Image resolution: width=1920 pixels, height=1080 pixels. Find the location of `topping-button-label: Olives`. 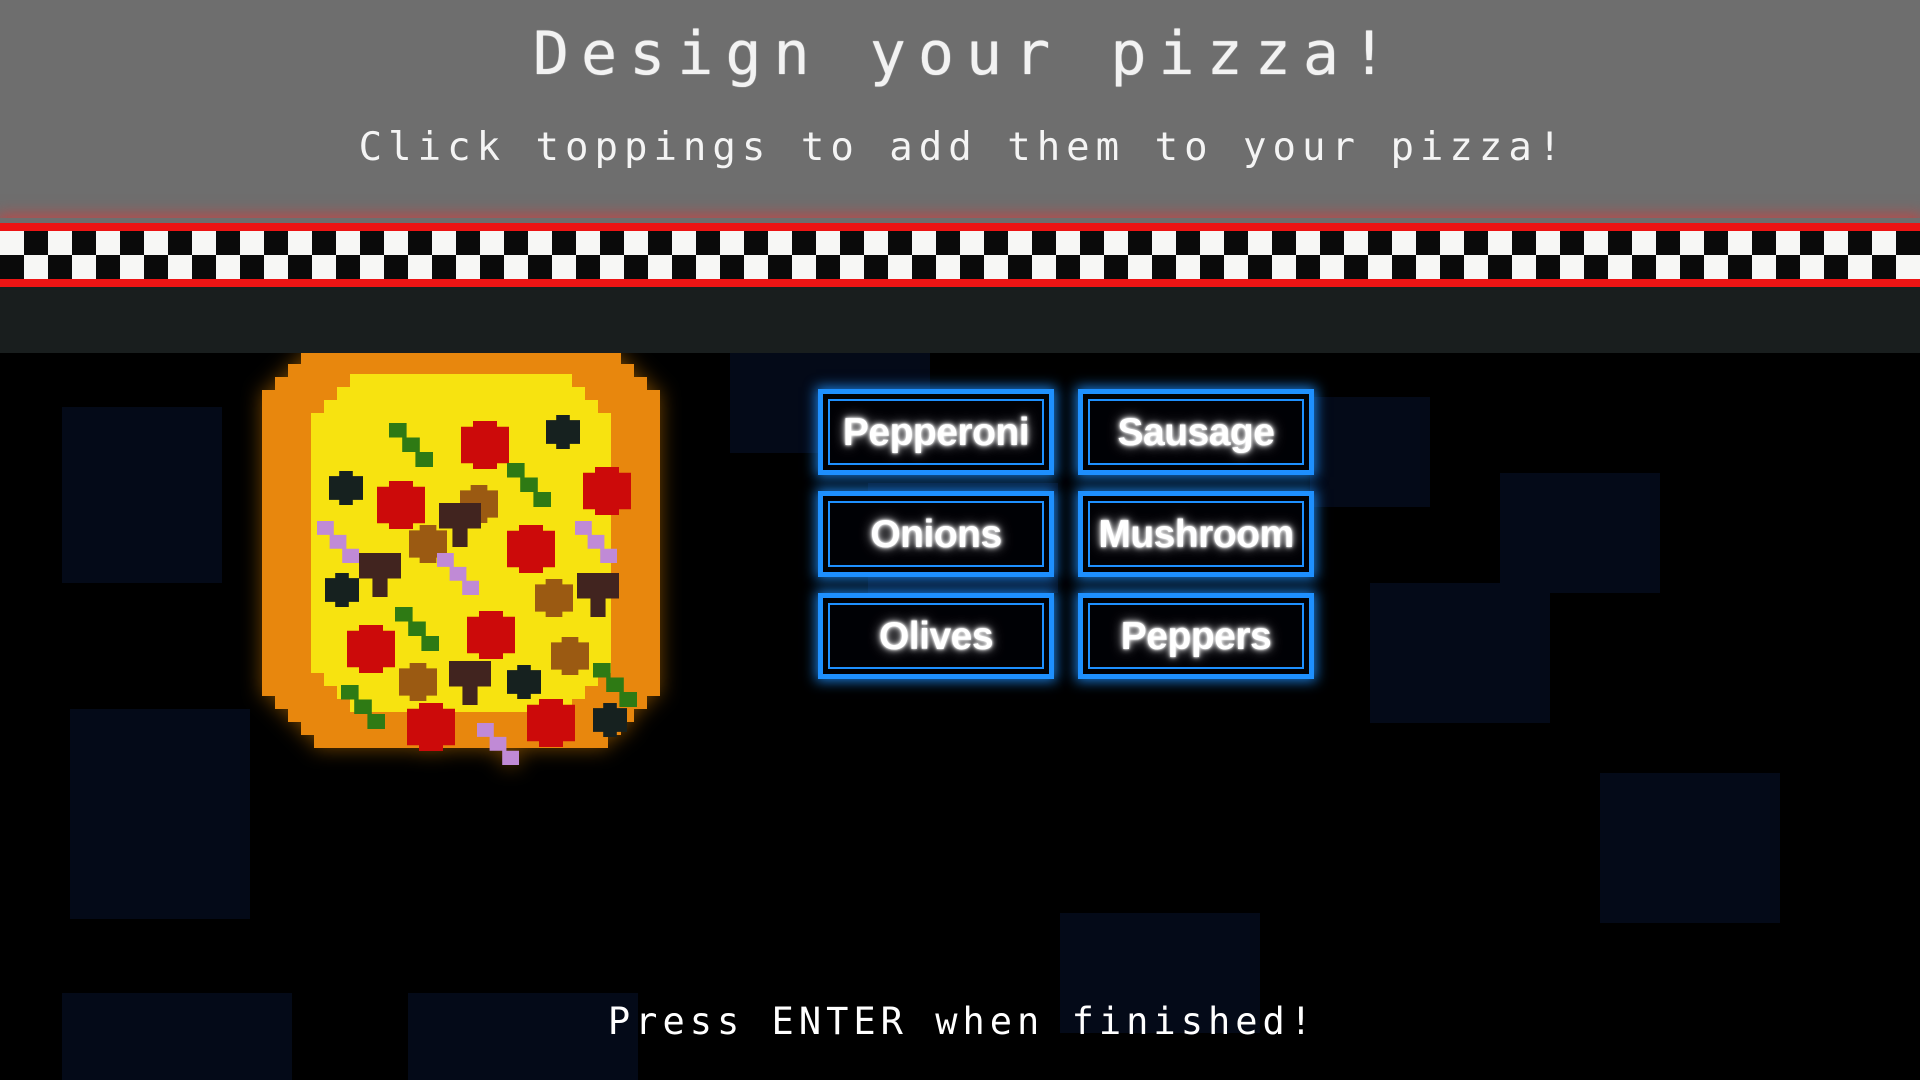

topping-button-label: Olives is located at coordinates (936, 636).